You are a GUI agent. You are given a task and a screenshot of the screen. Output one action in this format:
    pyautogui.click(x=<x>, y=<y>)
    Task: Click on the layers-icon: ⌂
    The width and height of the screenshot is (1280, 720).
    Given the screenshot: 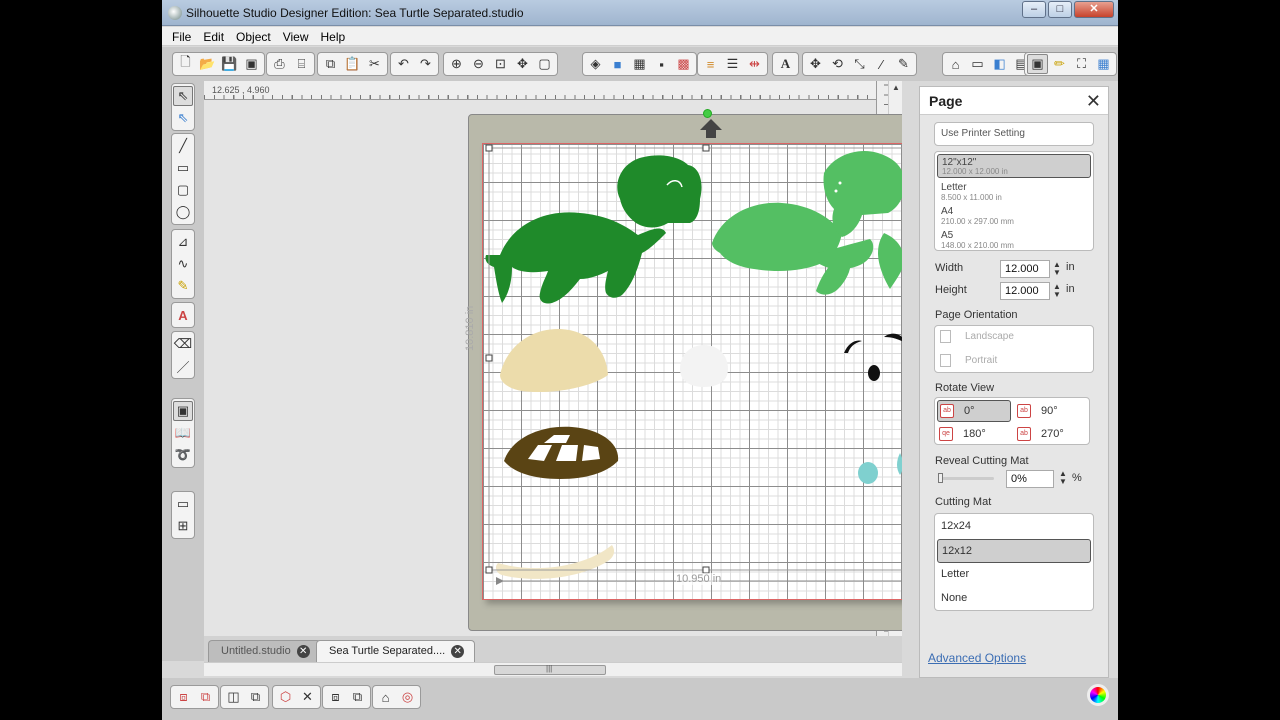 What is the action you would take?
    pyautogui.click(x=385, y=697)
    